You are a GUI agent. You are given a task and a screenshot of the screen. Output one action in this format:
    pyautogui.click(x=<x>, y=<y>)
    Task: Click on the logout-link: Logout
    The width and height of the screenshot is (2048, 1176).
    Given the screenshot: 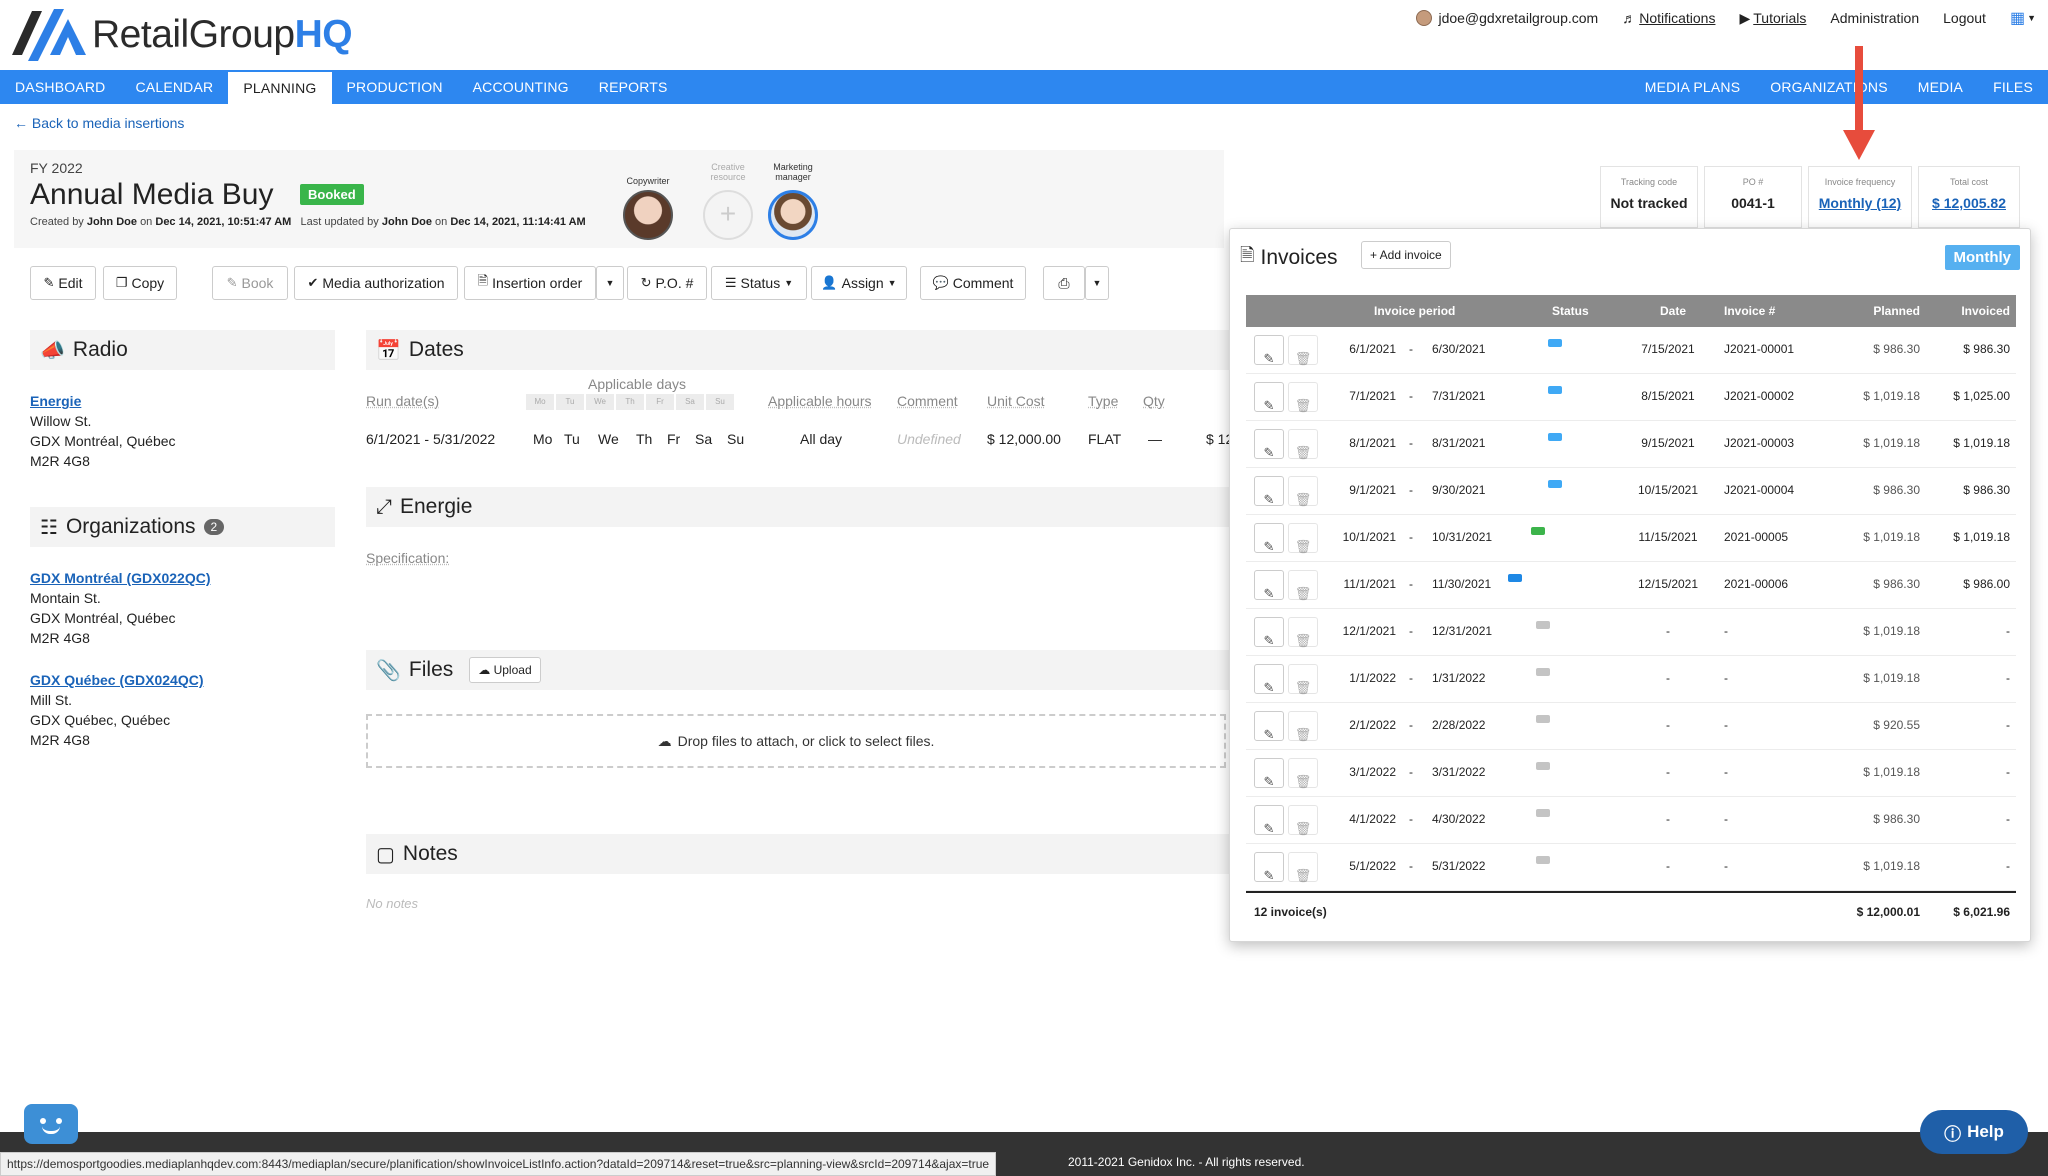 What is the action you would take?
    pyautogui.click(x=1964, y=18)
    